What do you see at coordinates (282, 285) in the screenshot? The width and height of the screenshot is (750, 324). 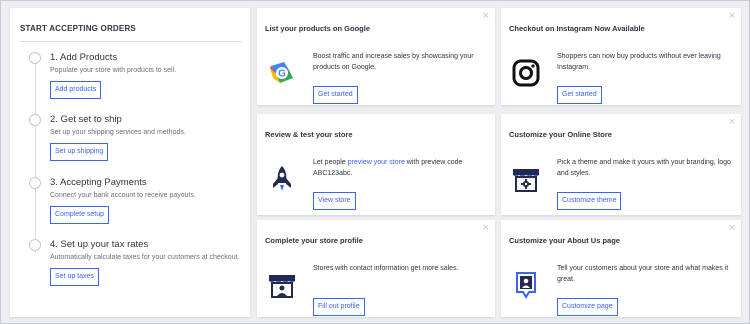 I see `storefront-person-icon` at bounding box center [282, 285].